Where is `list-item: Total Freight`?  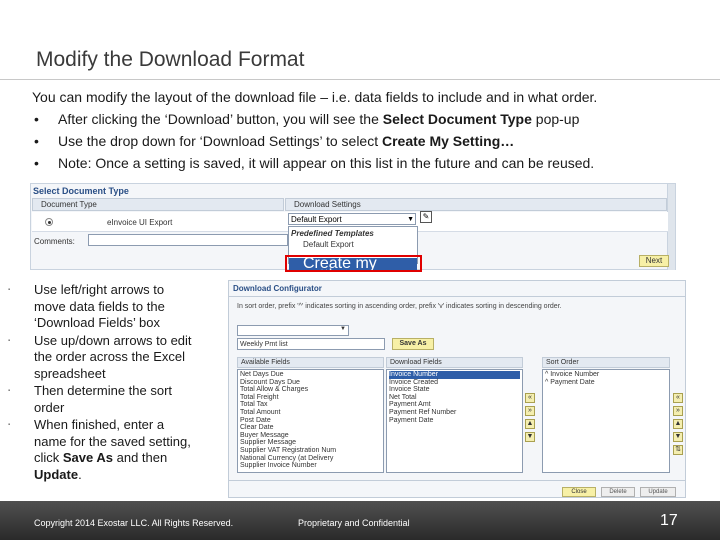 list-item: Total Freight is located at coordinates (310, 398).